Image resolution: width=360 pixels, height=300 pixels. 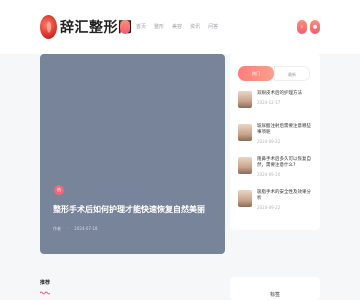 I want to click on site-logo: 辞汇整形网, so click(x=86, y=27).